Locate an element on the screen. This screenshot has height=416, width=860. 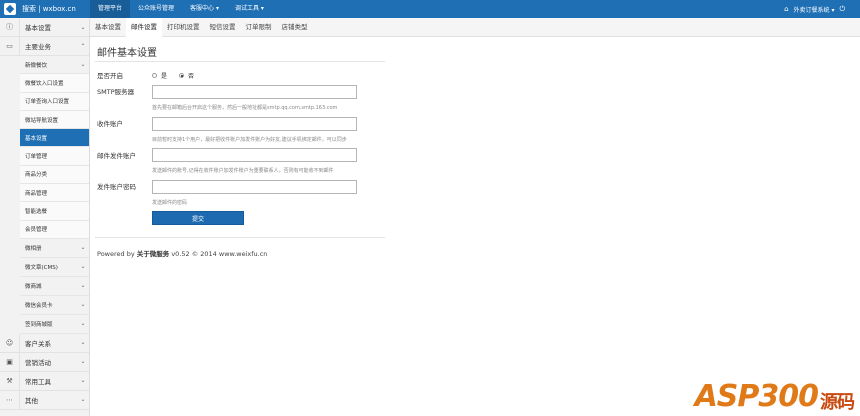
sidebar-group: 微文章(CMS) ⌄ is located at coordinates (54, 267).